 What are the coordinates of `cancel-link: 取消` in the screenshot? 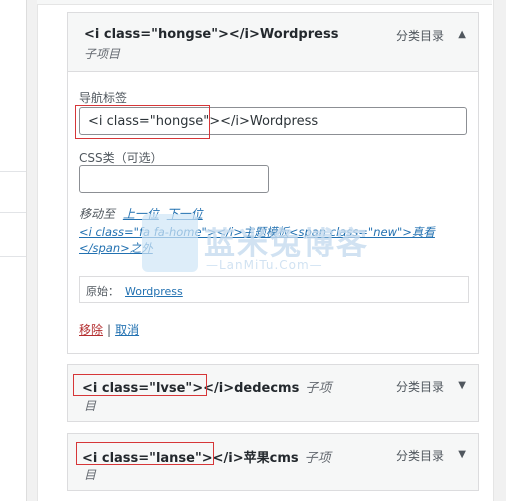 It's located at (127, 330).